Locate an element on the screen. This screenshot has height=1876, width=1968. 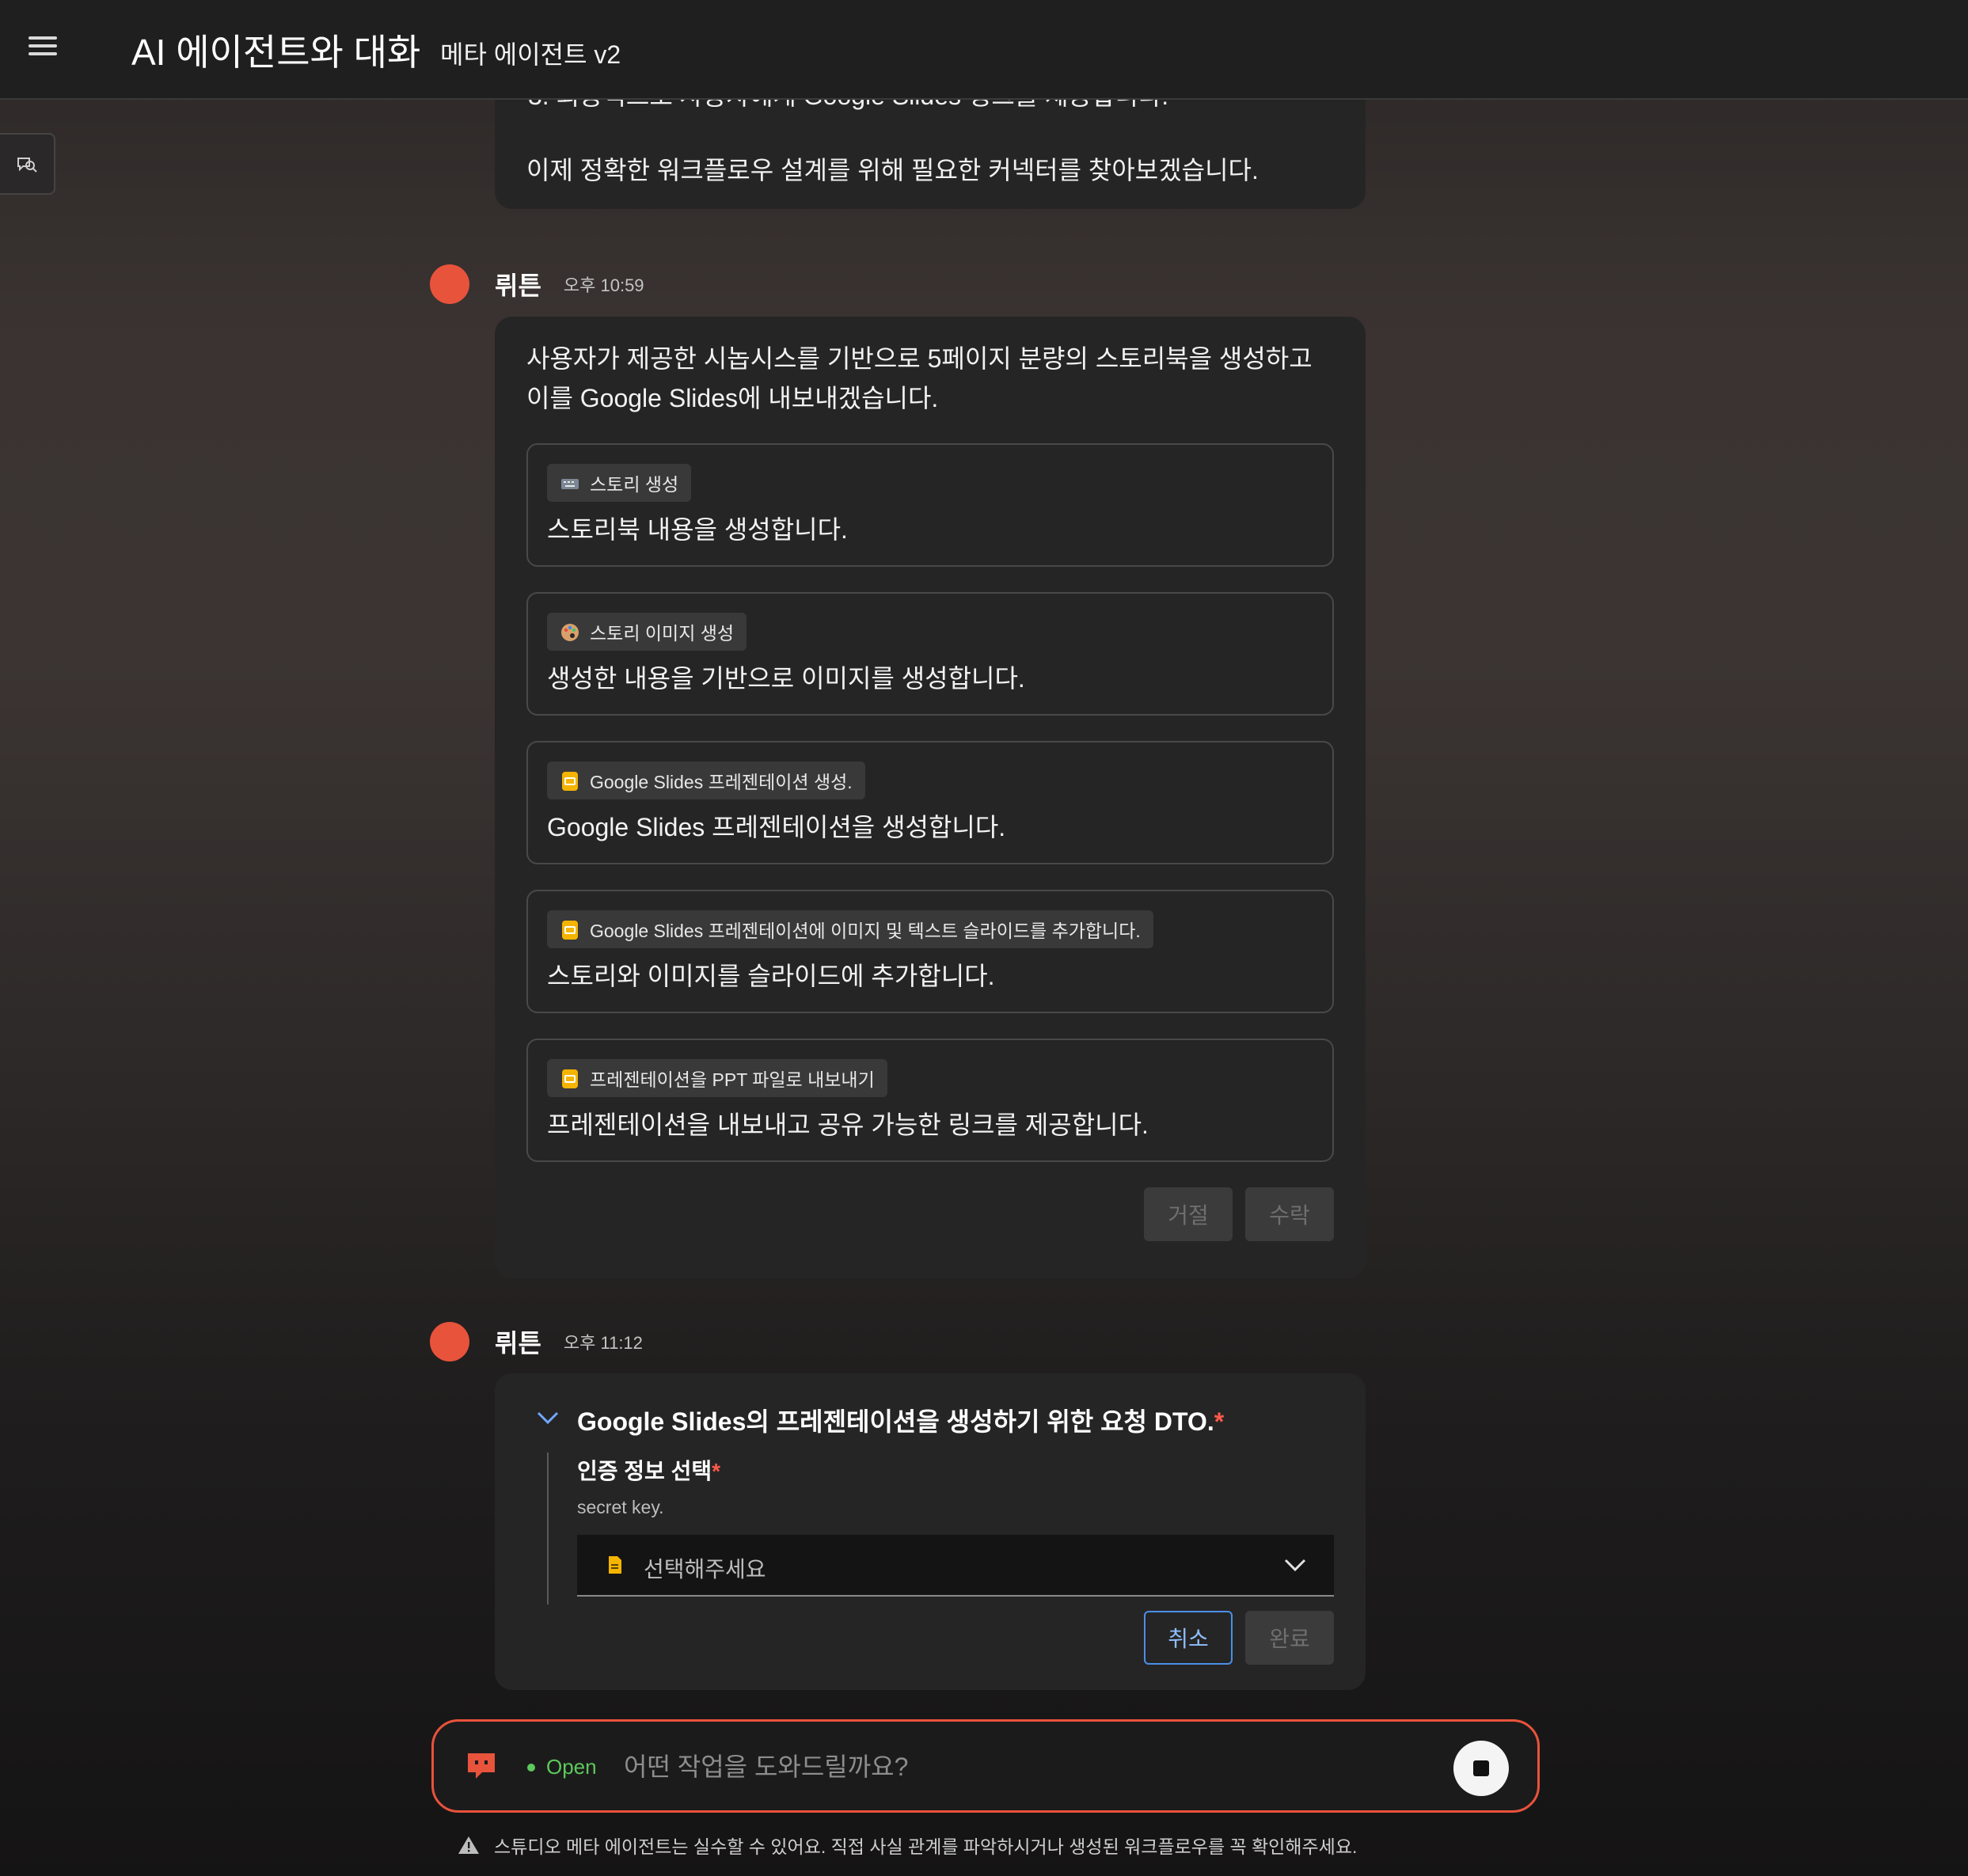
chat-search-icon is located at coordinates (27, 165).